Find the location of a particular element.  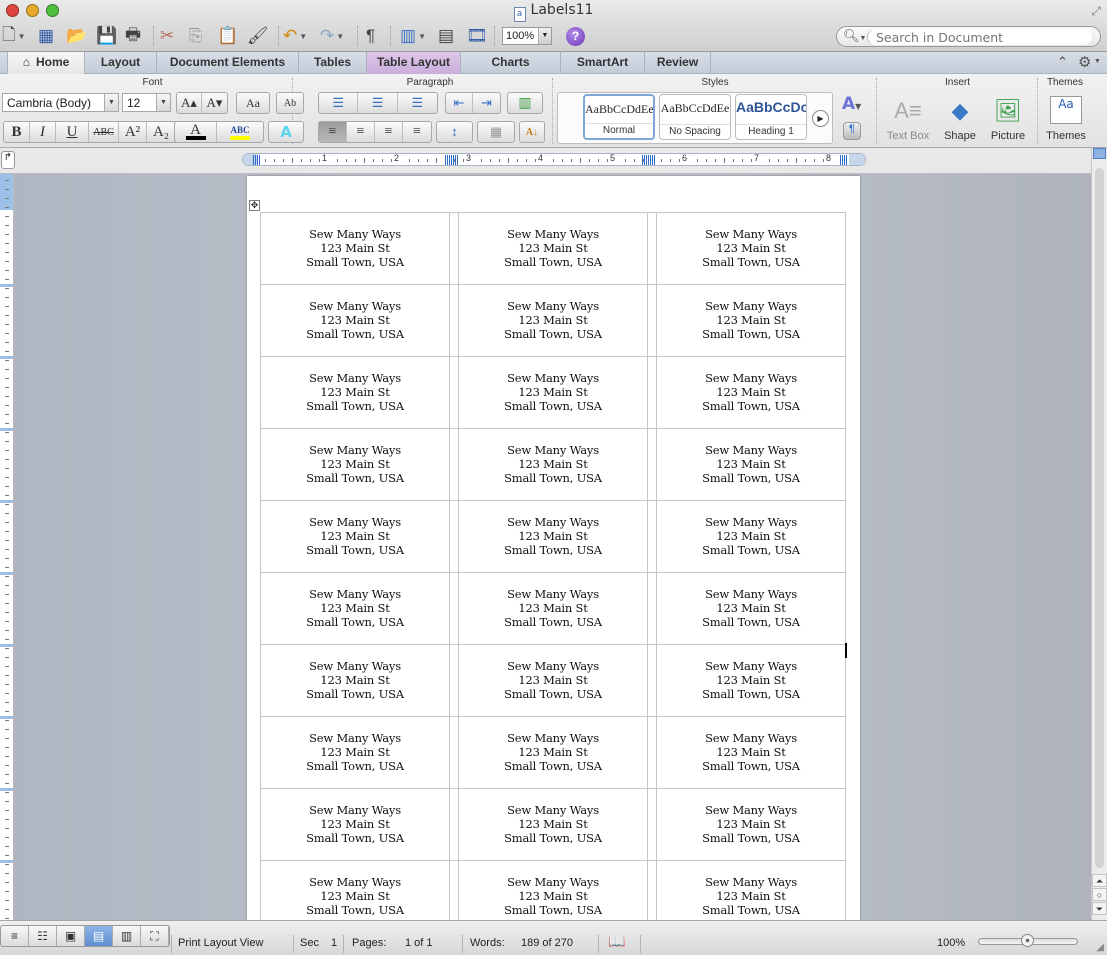

undo-icon: ↶ ▼ is located at coordinates (295, 36).